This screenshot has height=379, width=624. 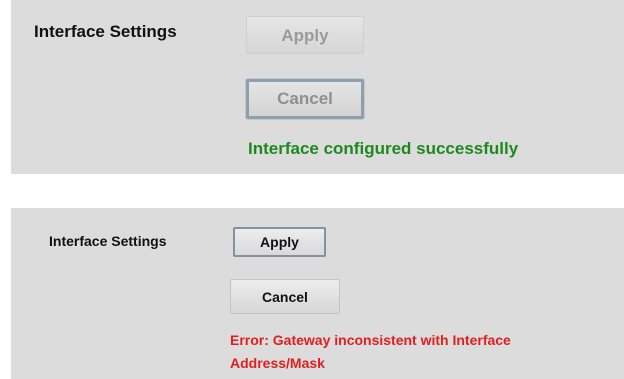 What do you see at coordinates (277, 363) in the screenshot?
I see `error-message-line: Address/Mask` at bounding box center [277, 363].